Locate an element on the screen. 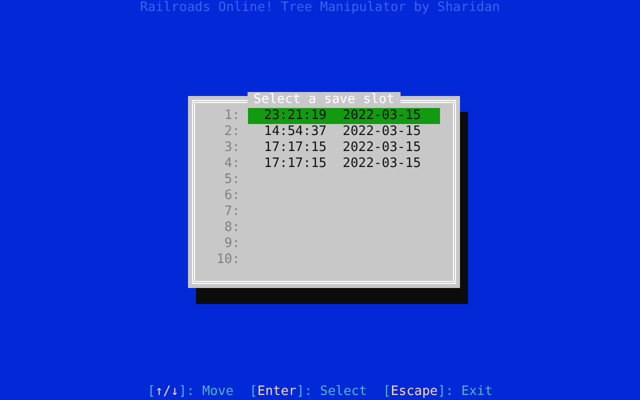 This screenshot has width=640, height=400. slot-number: 10: is located at coordinates (228, 260).